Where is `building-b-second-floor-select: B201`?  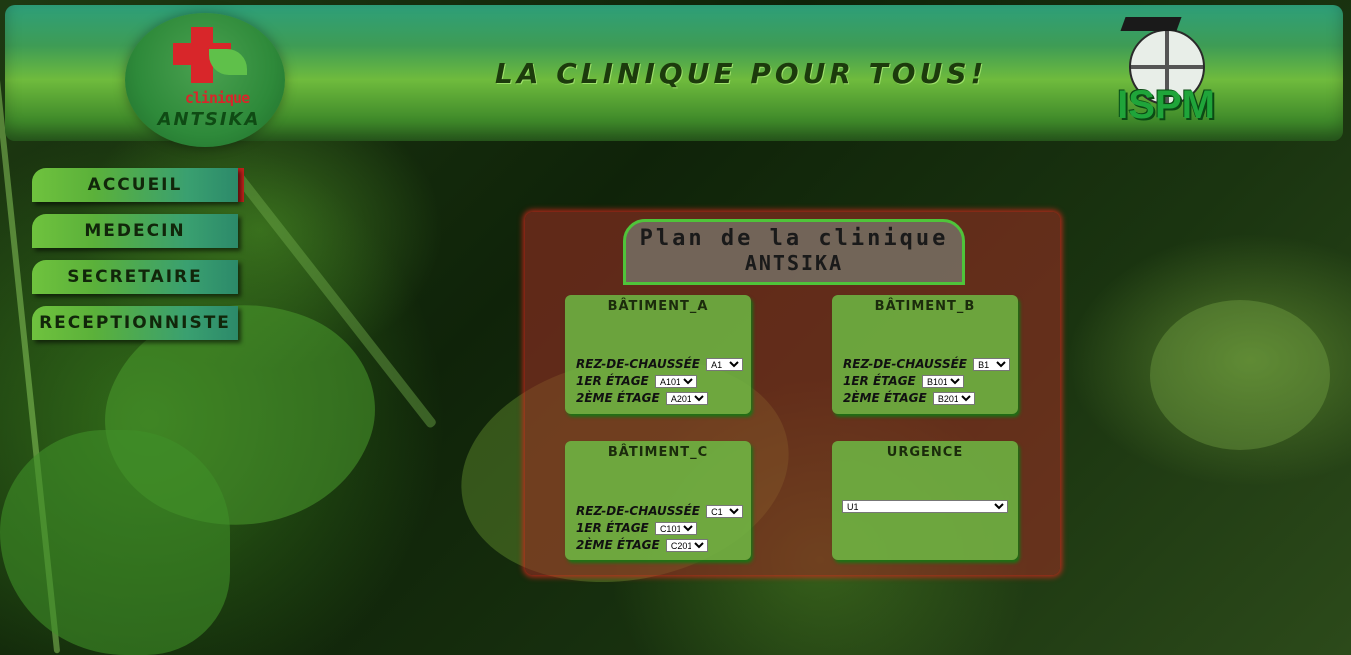 building-b-second-floor-select: B201 is located at coordinates (953, 398).